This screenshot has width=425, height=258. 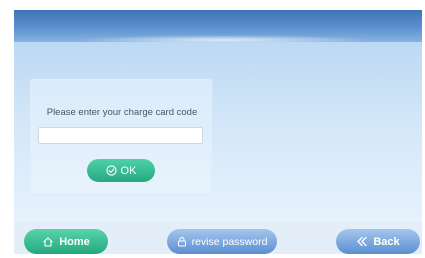 I want to click on ok-button: OK, so click(x=121, y=170).